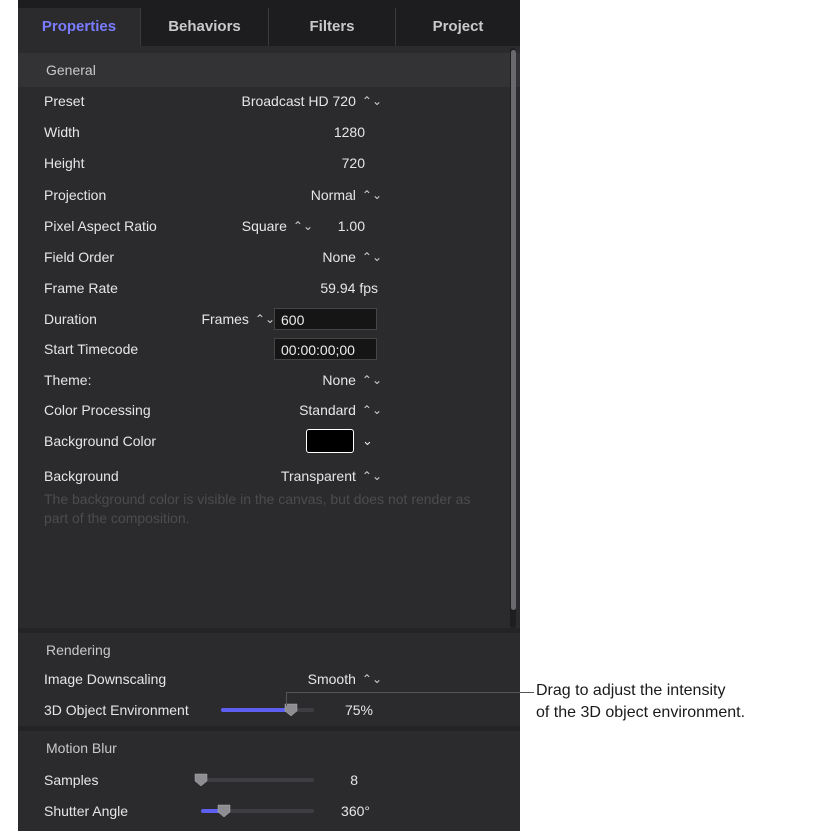 This screenshot has width=819, height=831. Describe the element at coordinates (327, 410) in the screenshot. I see `color-processing-value: Standard` at that location.